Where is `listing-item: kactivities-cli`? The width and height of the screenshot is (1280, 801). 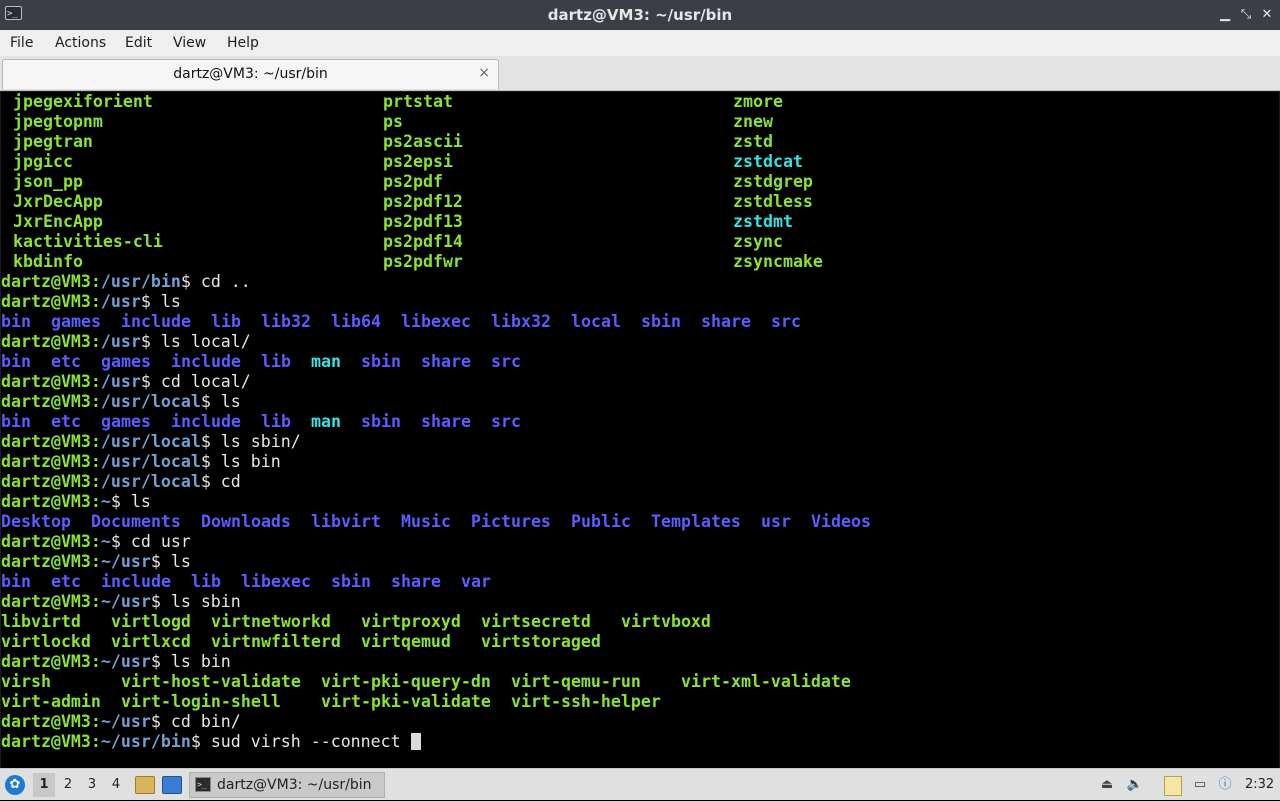
listing-item: kactivities-cli is located at coordinates (88, 241).